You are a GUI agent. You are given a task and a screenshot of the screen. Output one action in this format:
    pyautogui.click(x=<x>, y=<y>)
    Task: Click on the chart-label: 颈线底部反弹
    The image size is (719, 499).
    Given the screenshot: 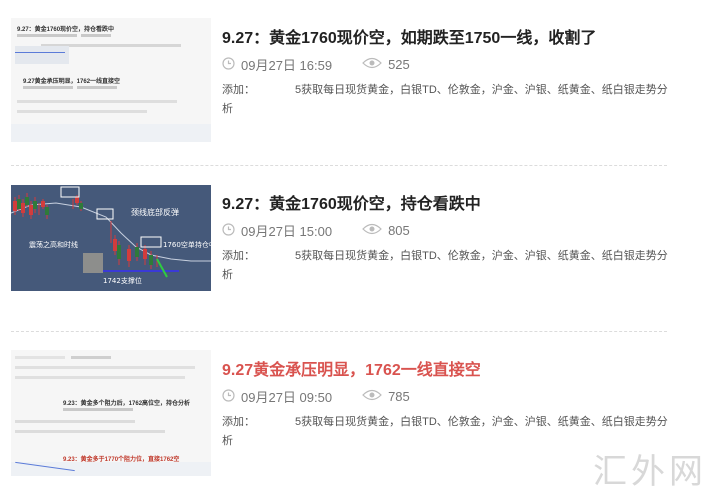 What is the action you would take?
    pyautogui.click(x=155, y=212)
    